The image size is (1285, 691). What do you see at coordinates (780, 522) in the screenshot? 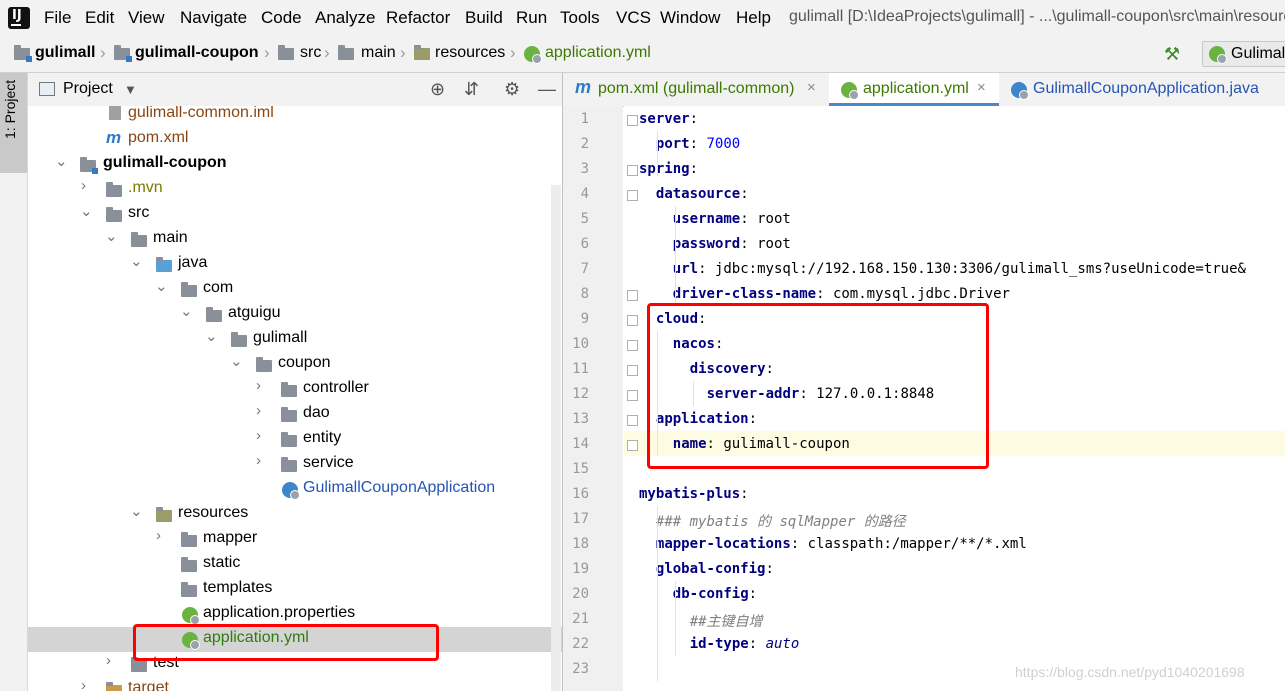
I see `yaml-comment: ### mybatis 的 sqlMapper 的路径` at bounding box center [780, 522].